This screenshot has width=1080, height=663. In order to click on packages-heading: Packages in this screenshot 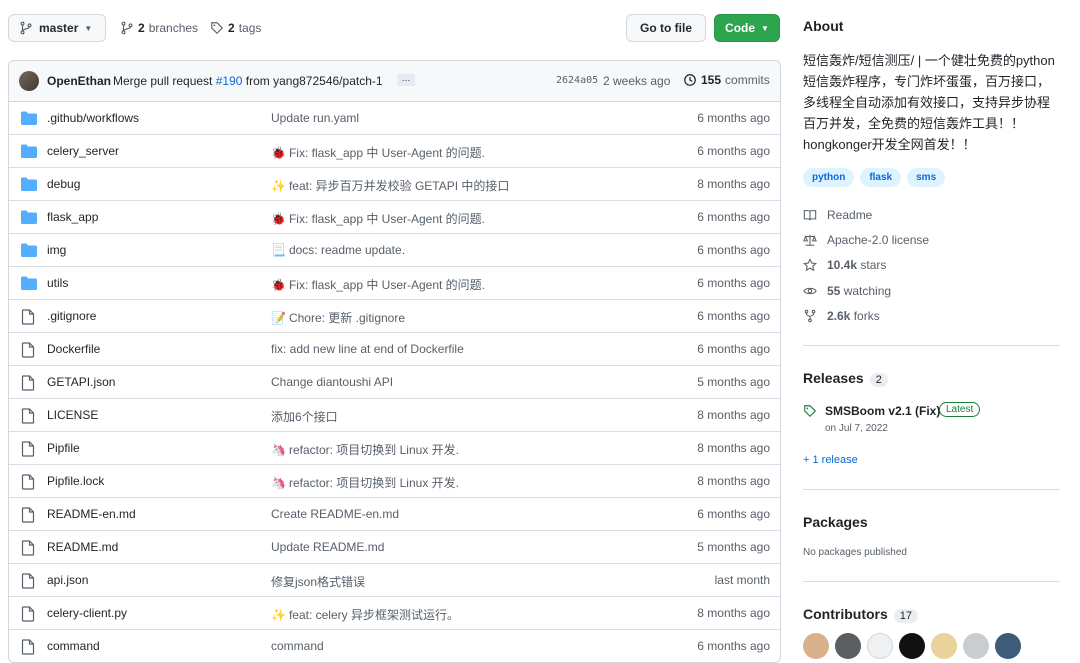, I will do `click(835, 522)`.